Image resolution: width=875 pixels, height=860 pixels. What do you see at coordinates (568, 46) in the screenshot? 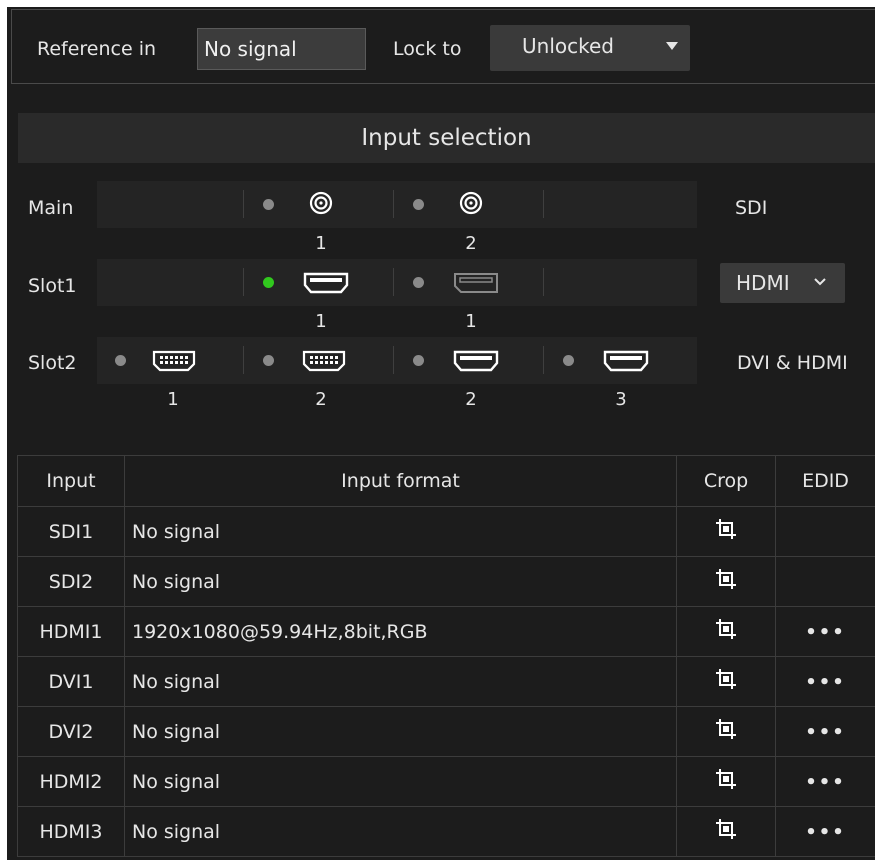
I see `lock-to-value: Unlocked` at bounding box center [568, 46].